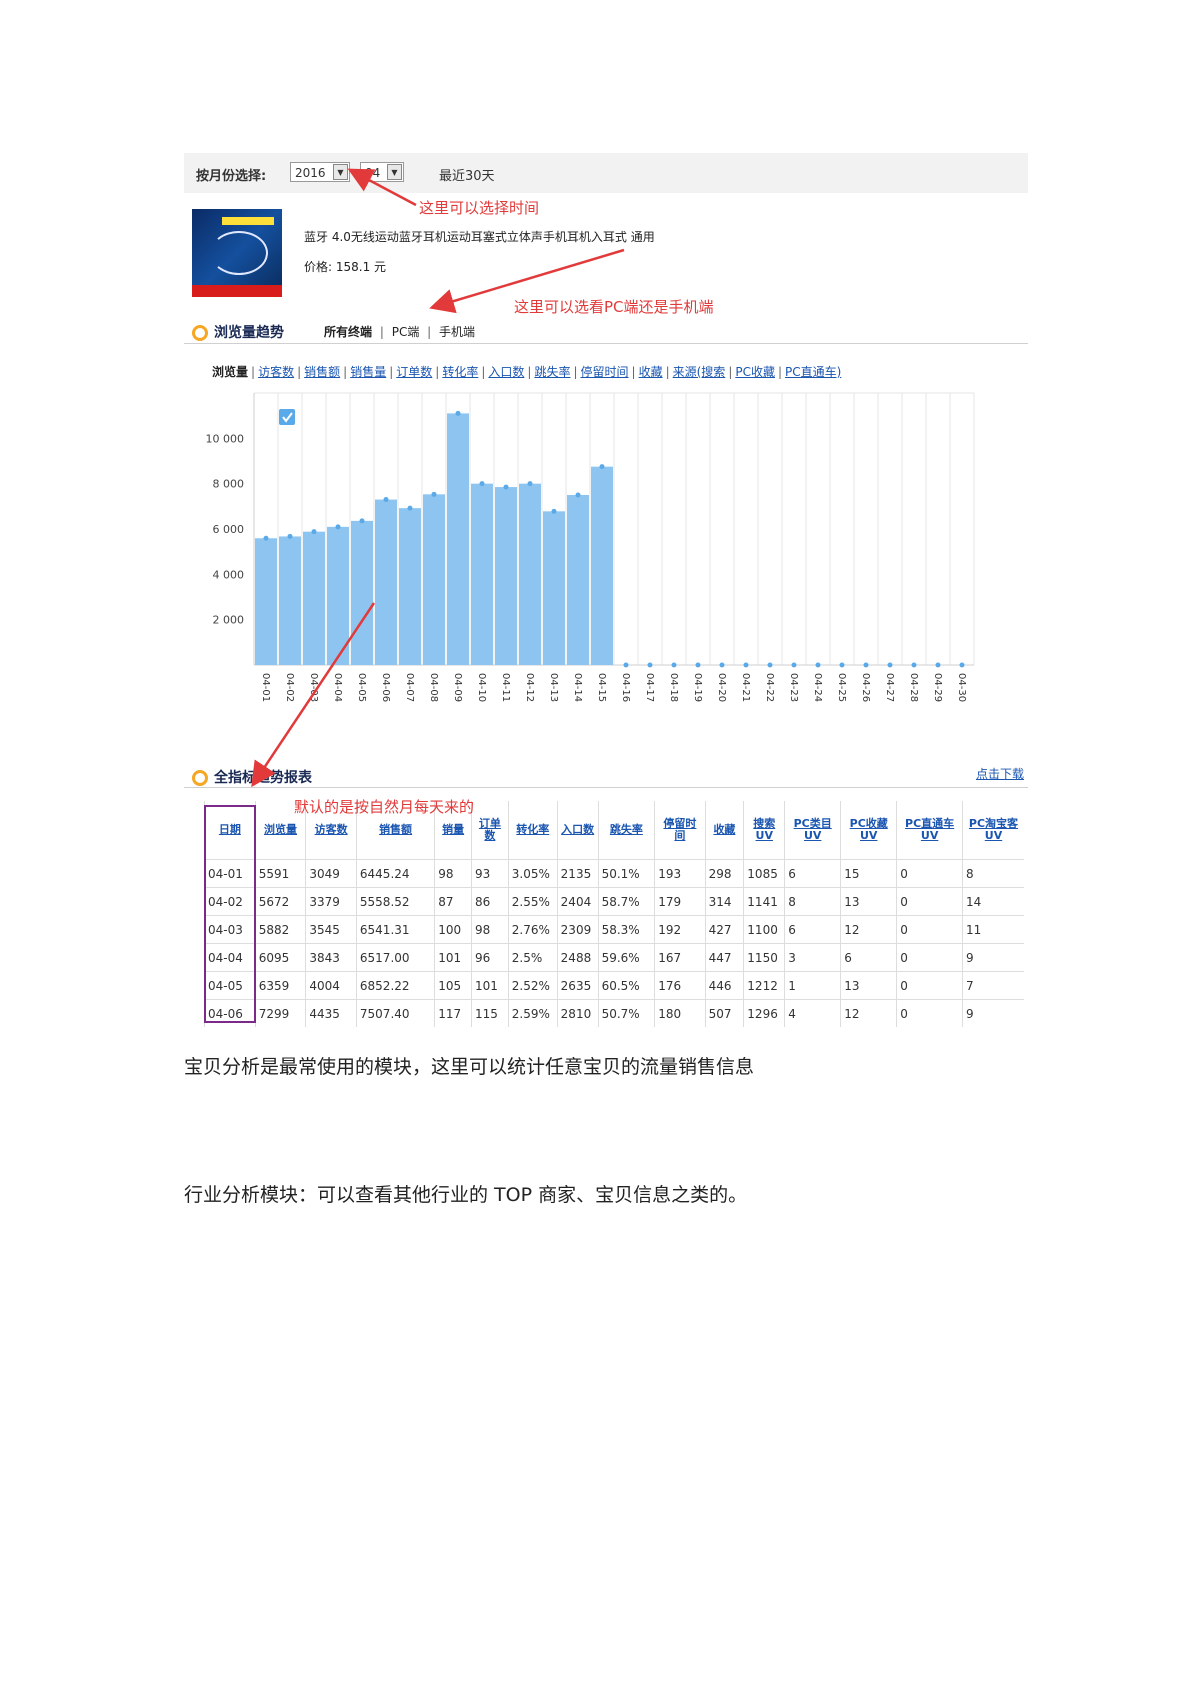  I want to click on table-cell: 6095, so click(280, 957).